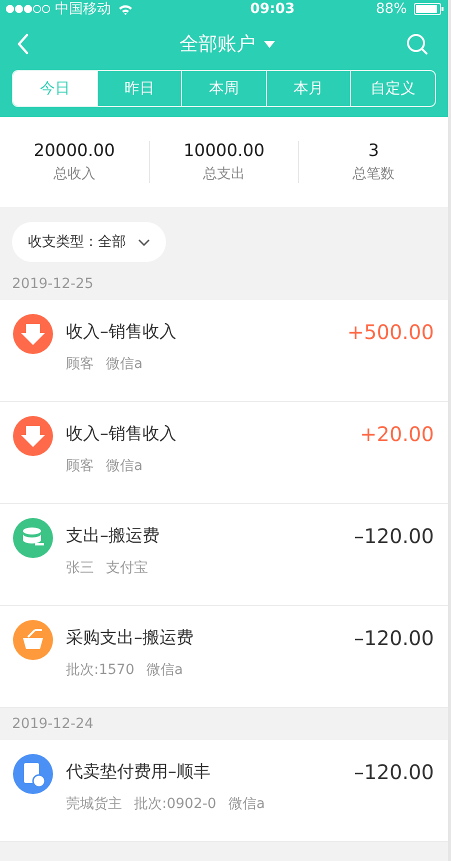 This screenshot has height=861, width=451. Describe the element at coordinates (113, 536) in the screenshot. I see `transaction-title: 支出–搬运费` at that location.